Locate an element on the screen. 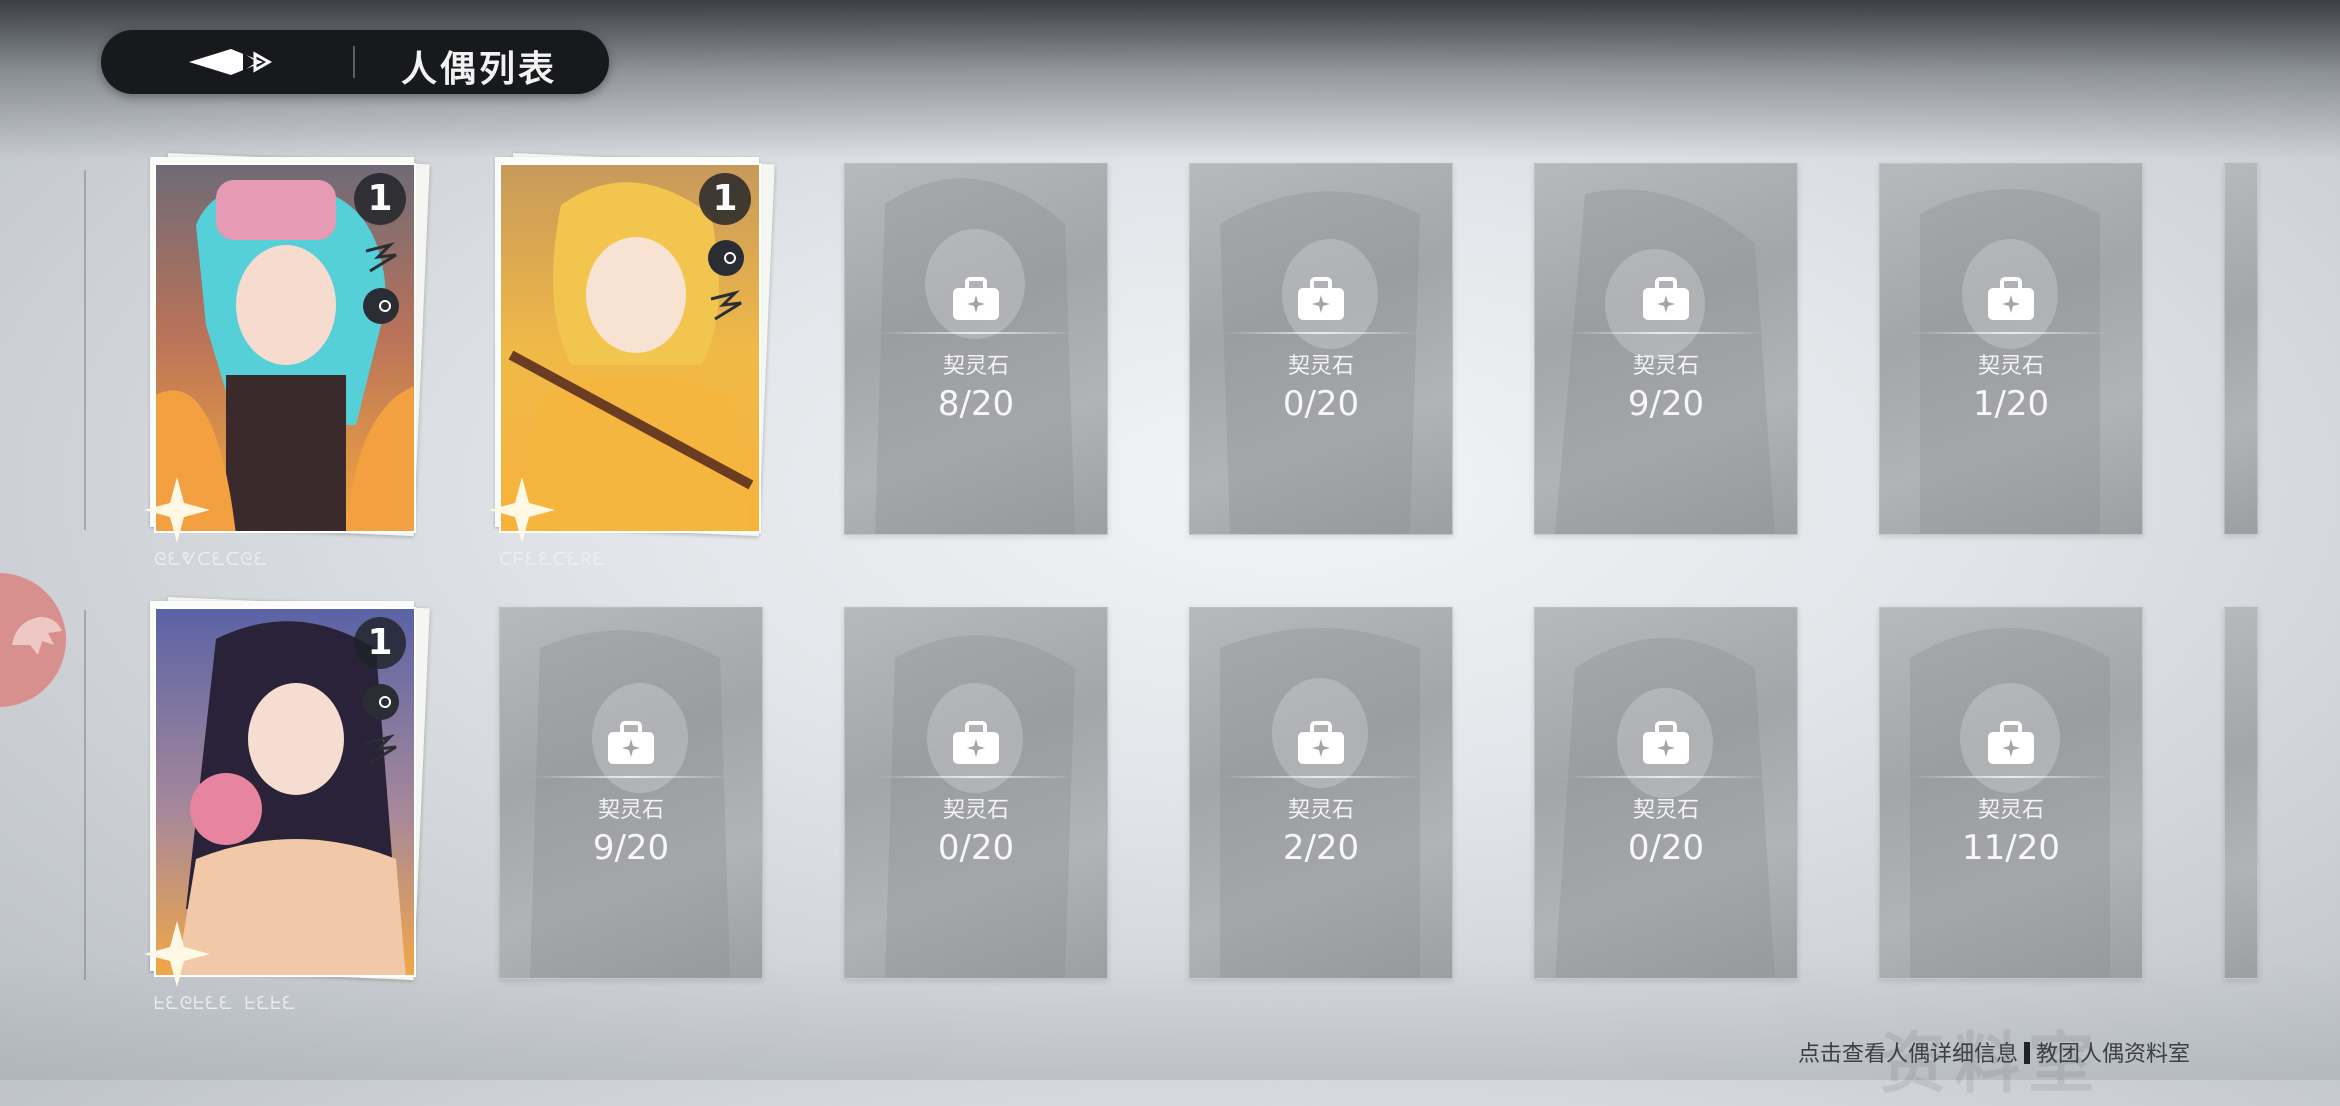 The width and height of the screenshot is (2340, 1106). header-divider is located at coordinates (354, 62).